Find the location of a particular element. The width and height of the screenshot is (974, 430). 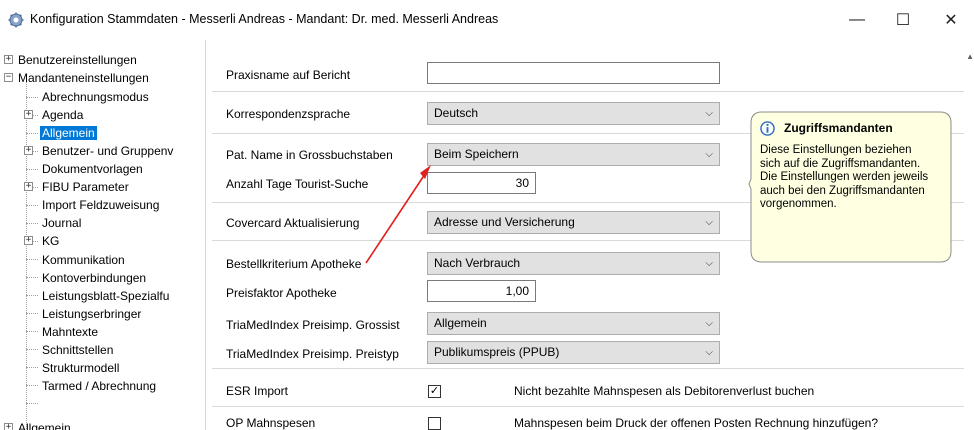

covercard-label: Covercard Aktualisierung is located at coordinates (293, 223).